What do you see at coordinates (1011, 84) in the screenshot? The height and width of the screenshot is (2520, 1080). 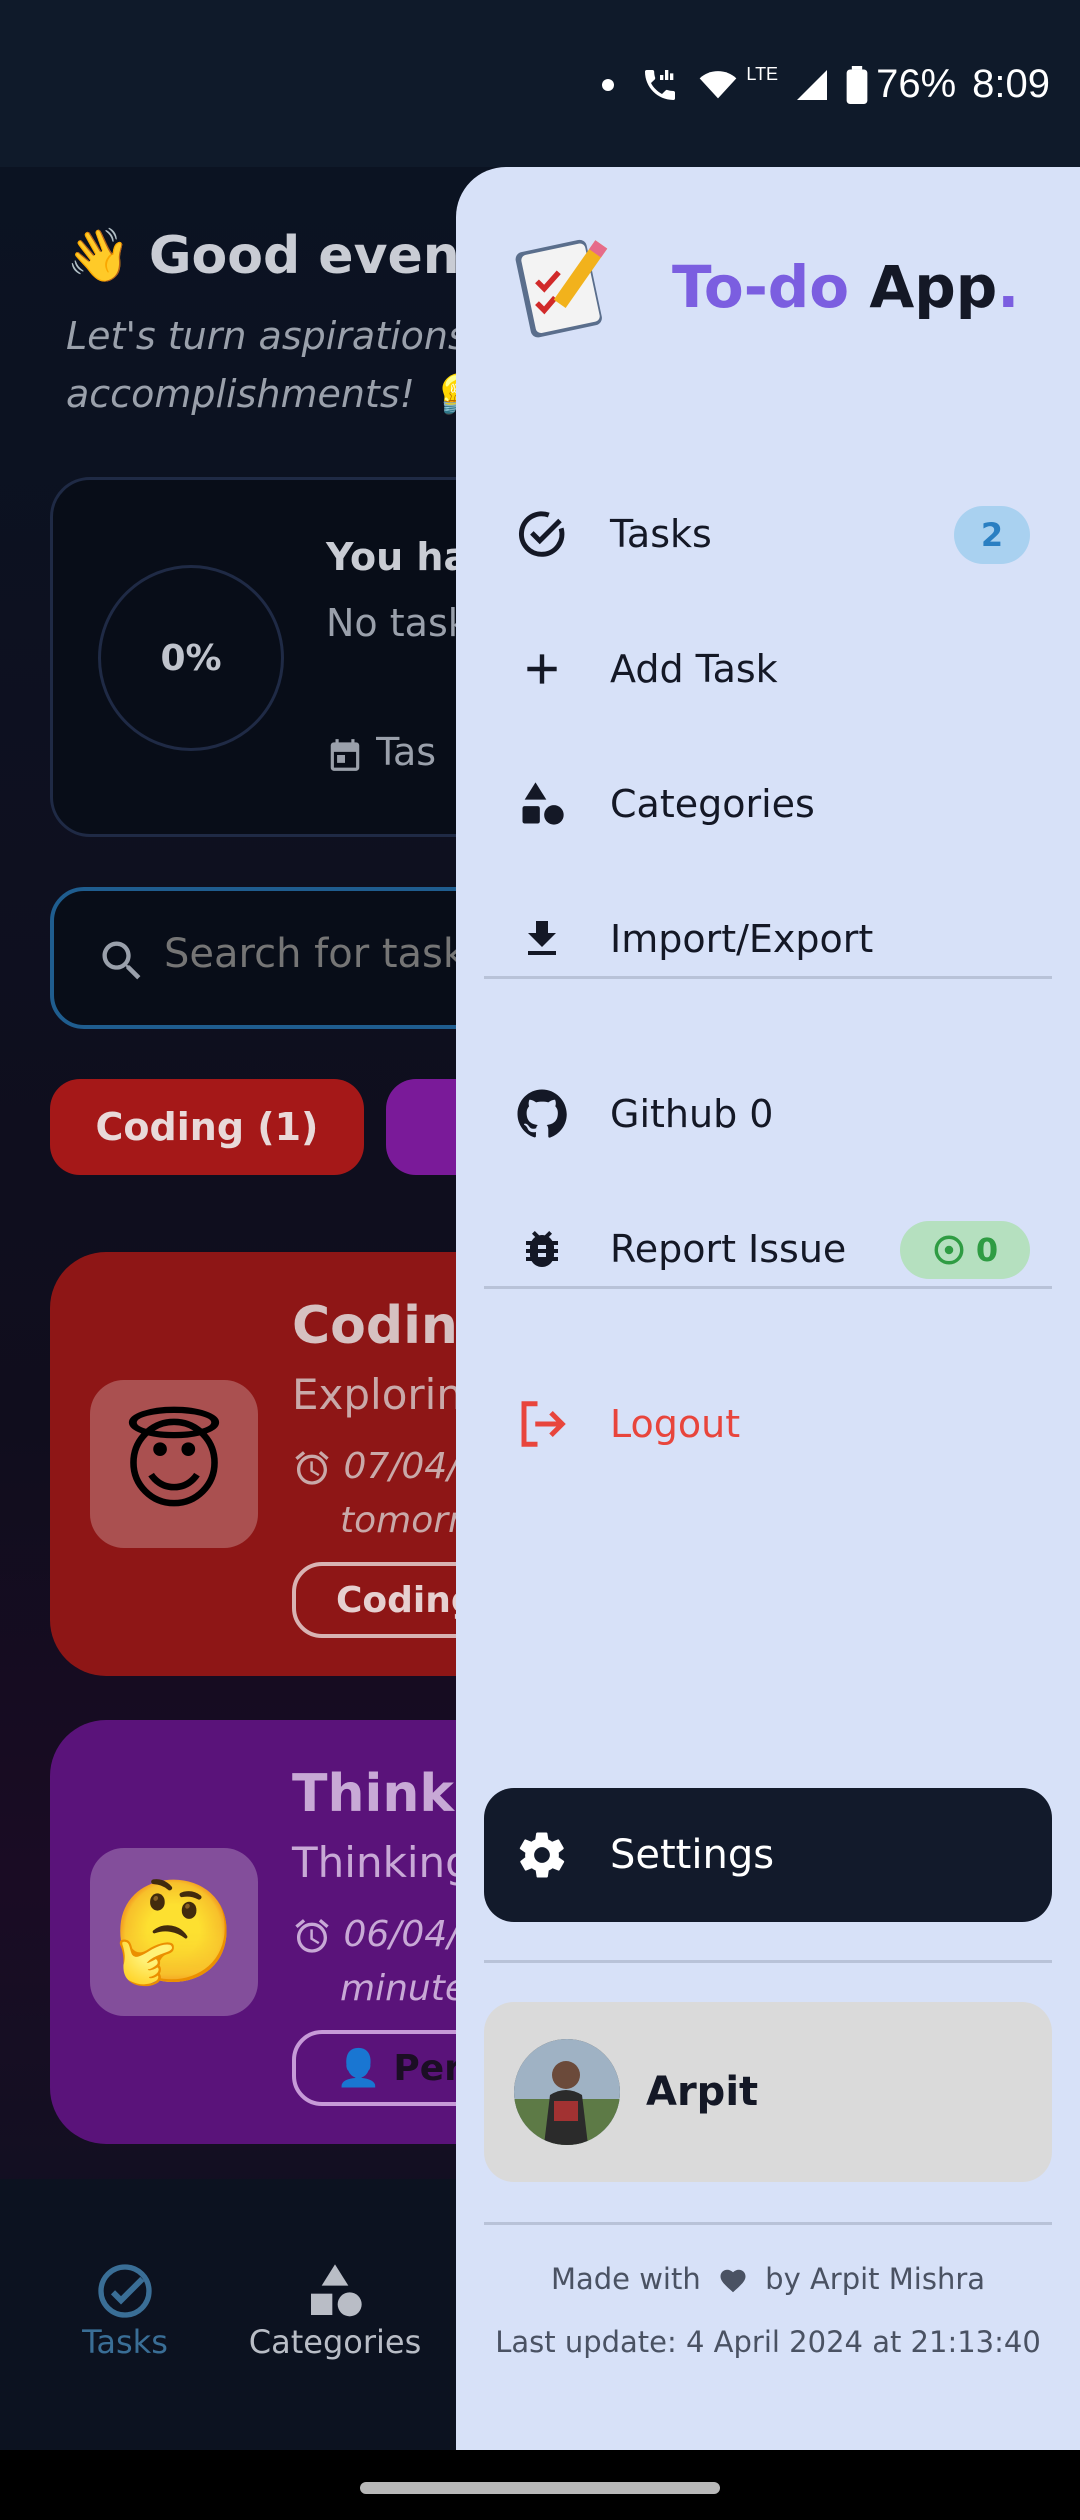 I see `clock: 8:09` at bounding box center [1011, 84].